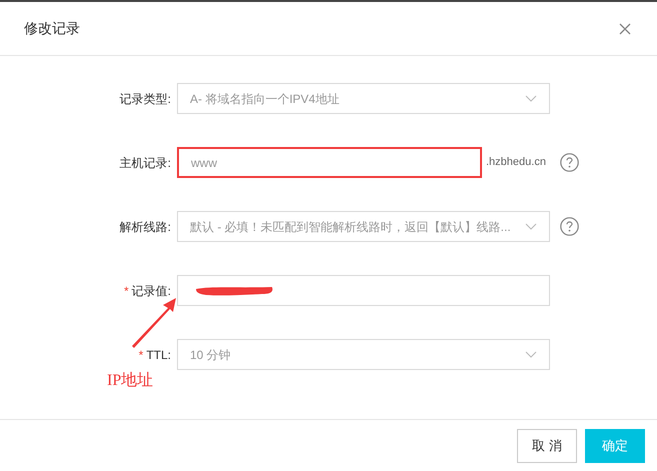 This screenshot has height=471, width=657. Describe the element at coordinates (363, 354) in the screenshot. I see `select-field: 10 分钟` at that location.